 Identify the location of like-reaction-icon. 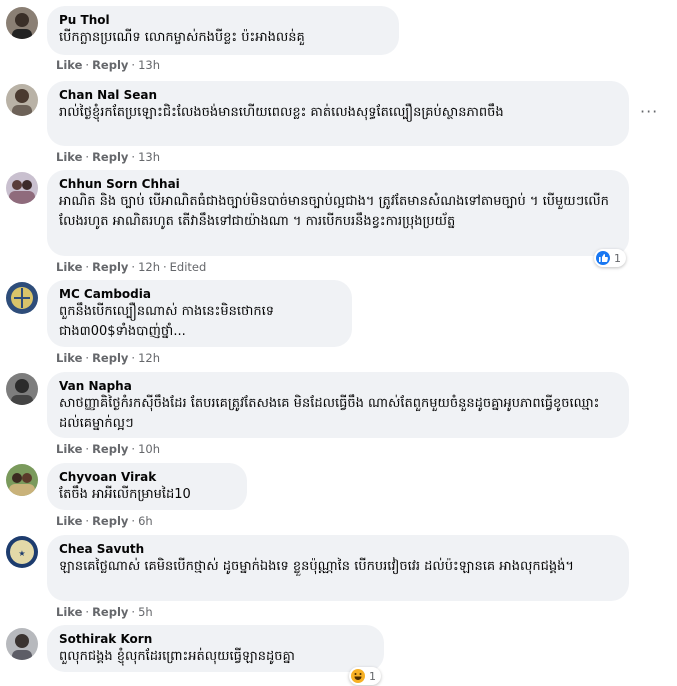
(603, 258).